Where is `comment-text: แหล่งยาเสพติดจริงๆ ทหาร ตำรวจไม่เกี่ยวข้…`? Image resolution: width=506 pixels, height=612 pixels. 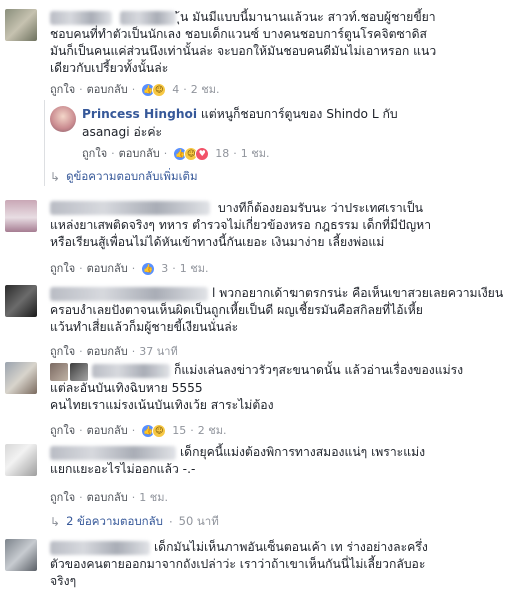
comment-text: แหล่งยาเสพติดจริงๆ ทหาร ตำรวจไม่เกี่ยวข้… is located at coordinates (241, 225).